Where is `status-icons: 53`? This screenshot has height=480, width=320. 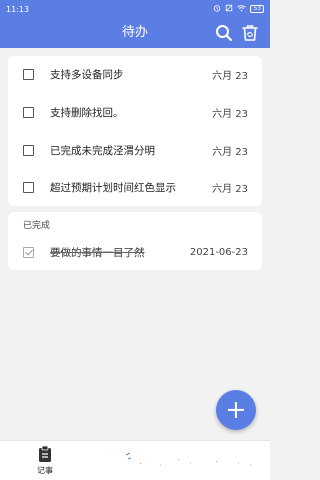
status-icons: 53 is located at coordinates (238, 9).